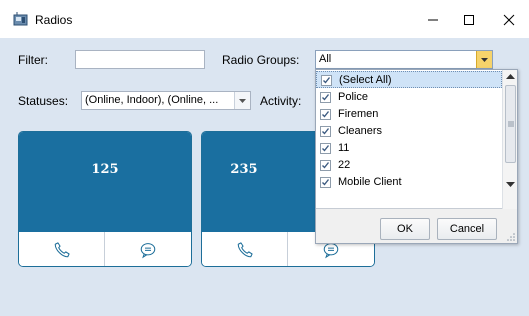 This screenshot has height=316, width=529. Describe the element at coordinates (409, 148) in the screenshot. I see `list-item: 11` at that location.